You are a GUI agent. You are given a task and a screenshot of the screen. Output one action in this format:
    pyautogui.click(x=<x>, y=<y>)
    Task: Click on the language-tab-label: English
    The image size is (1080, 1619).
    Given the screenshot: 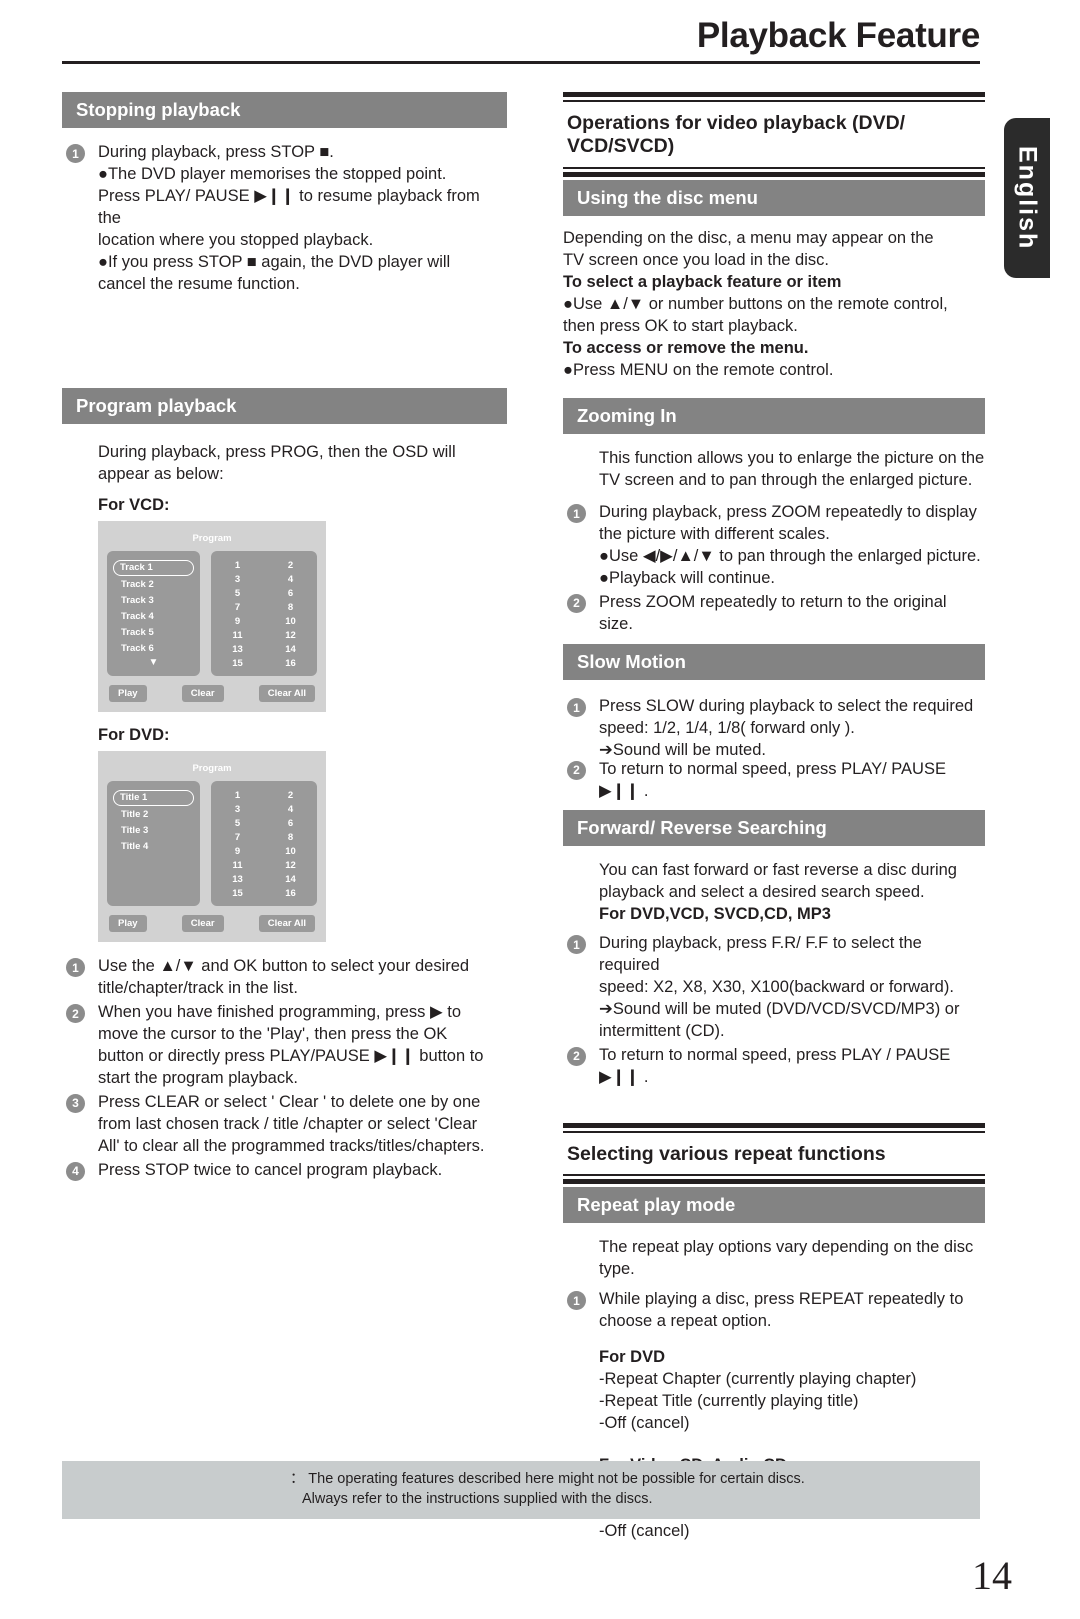 What is the action you would take?
    pyautogui.click(x=1027, y=198)
    